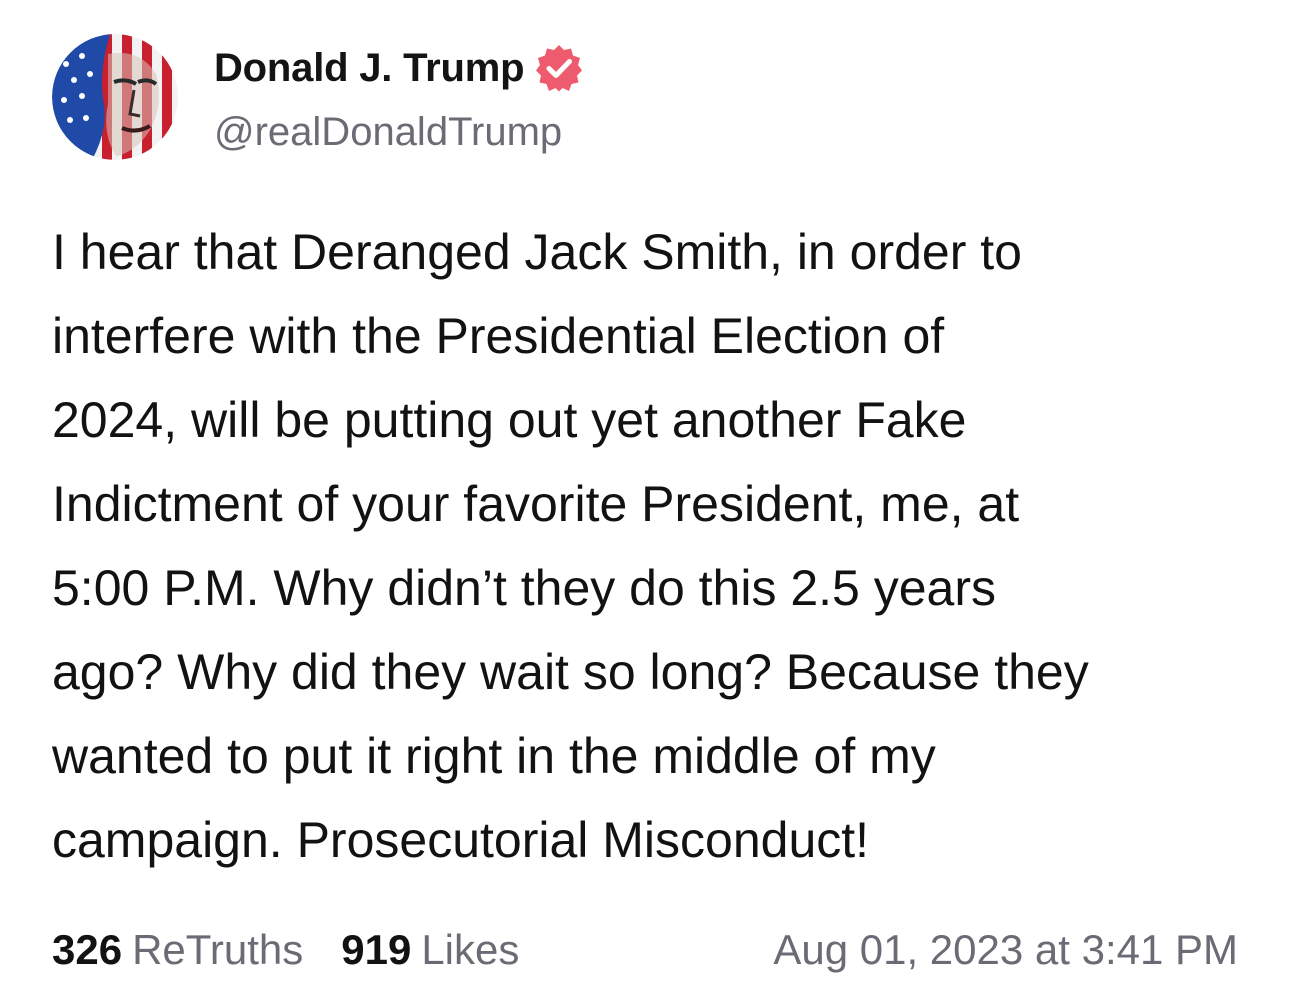  What do you see at coordinates (369, 68) in the screenshot?
I see `author-display-name: Donald J. Trump` at bounding box center [369, 68].